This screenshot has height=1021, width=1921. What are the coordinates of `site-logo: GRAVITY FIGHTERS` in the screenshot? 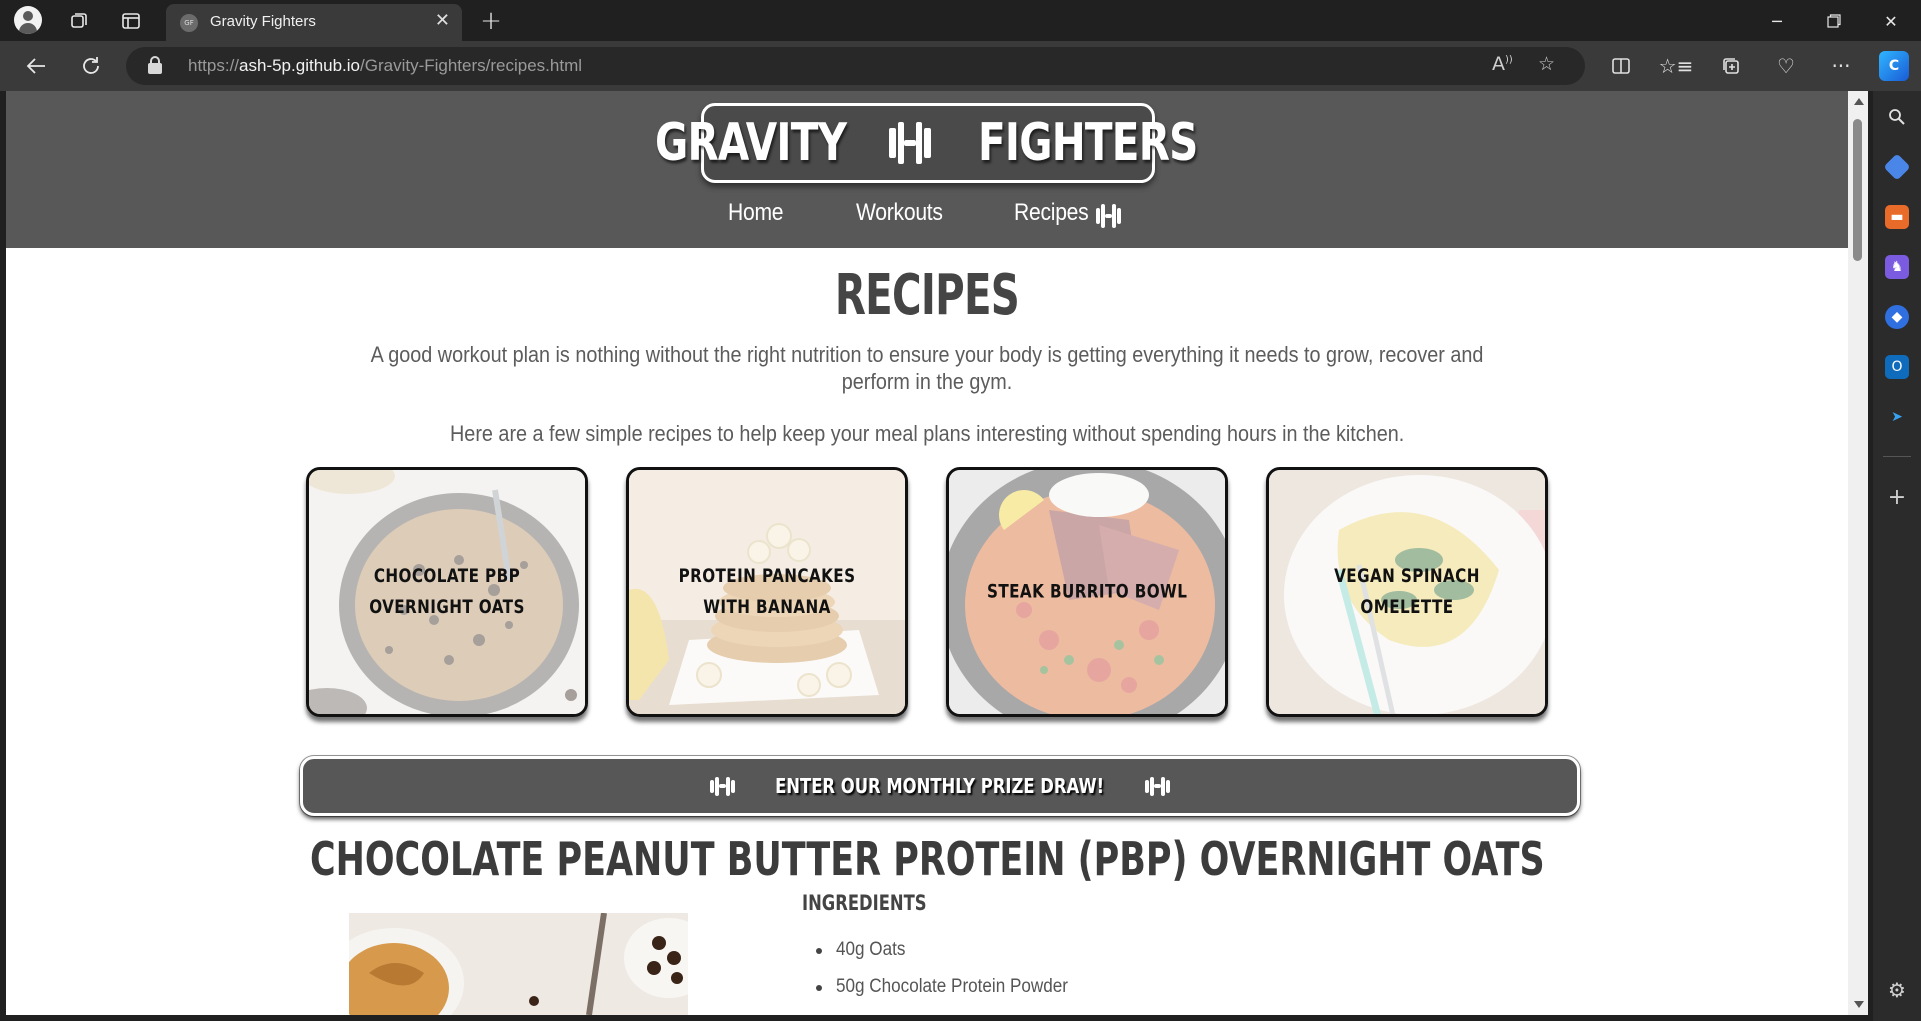 It's located at (926, 143).